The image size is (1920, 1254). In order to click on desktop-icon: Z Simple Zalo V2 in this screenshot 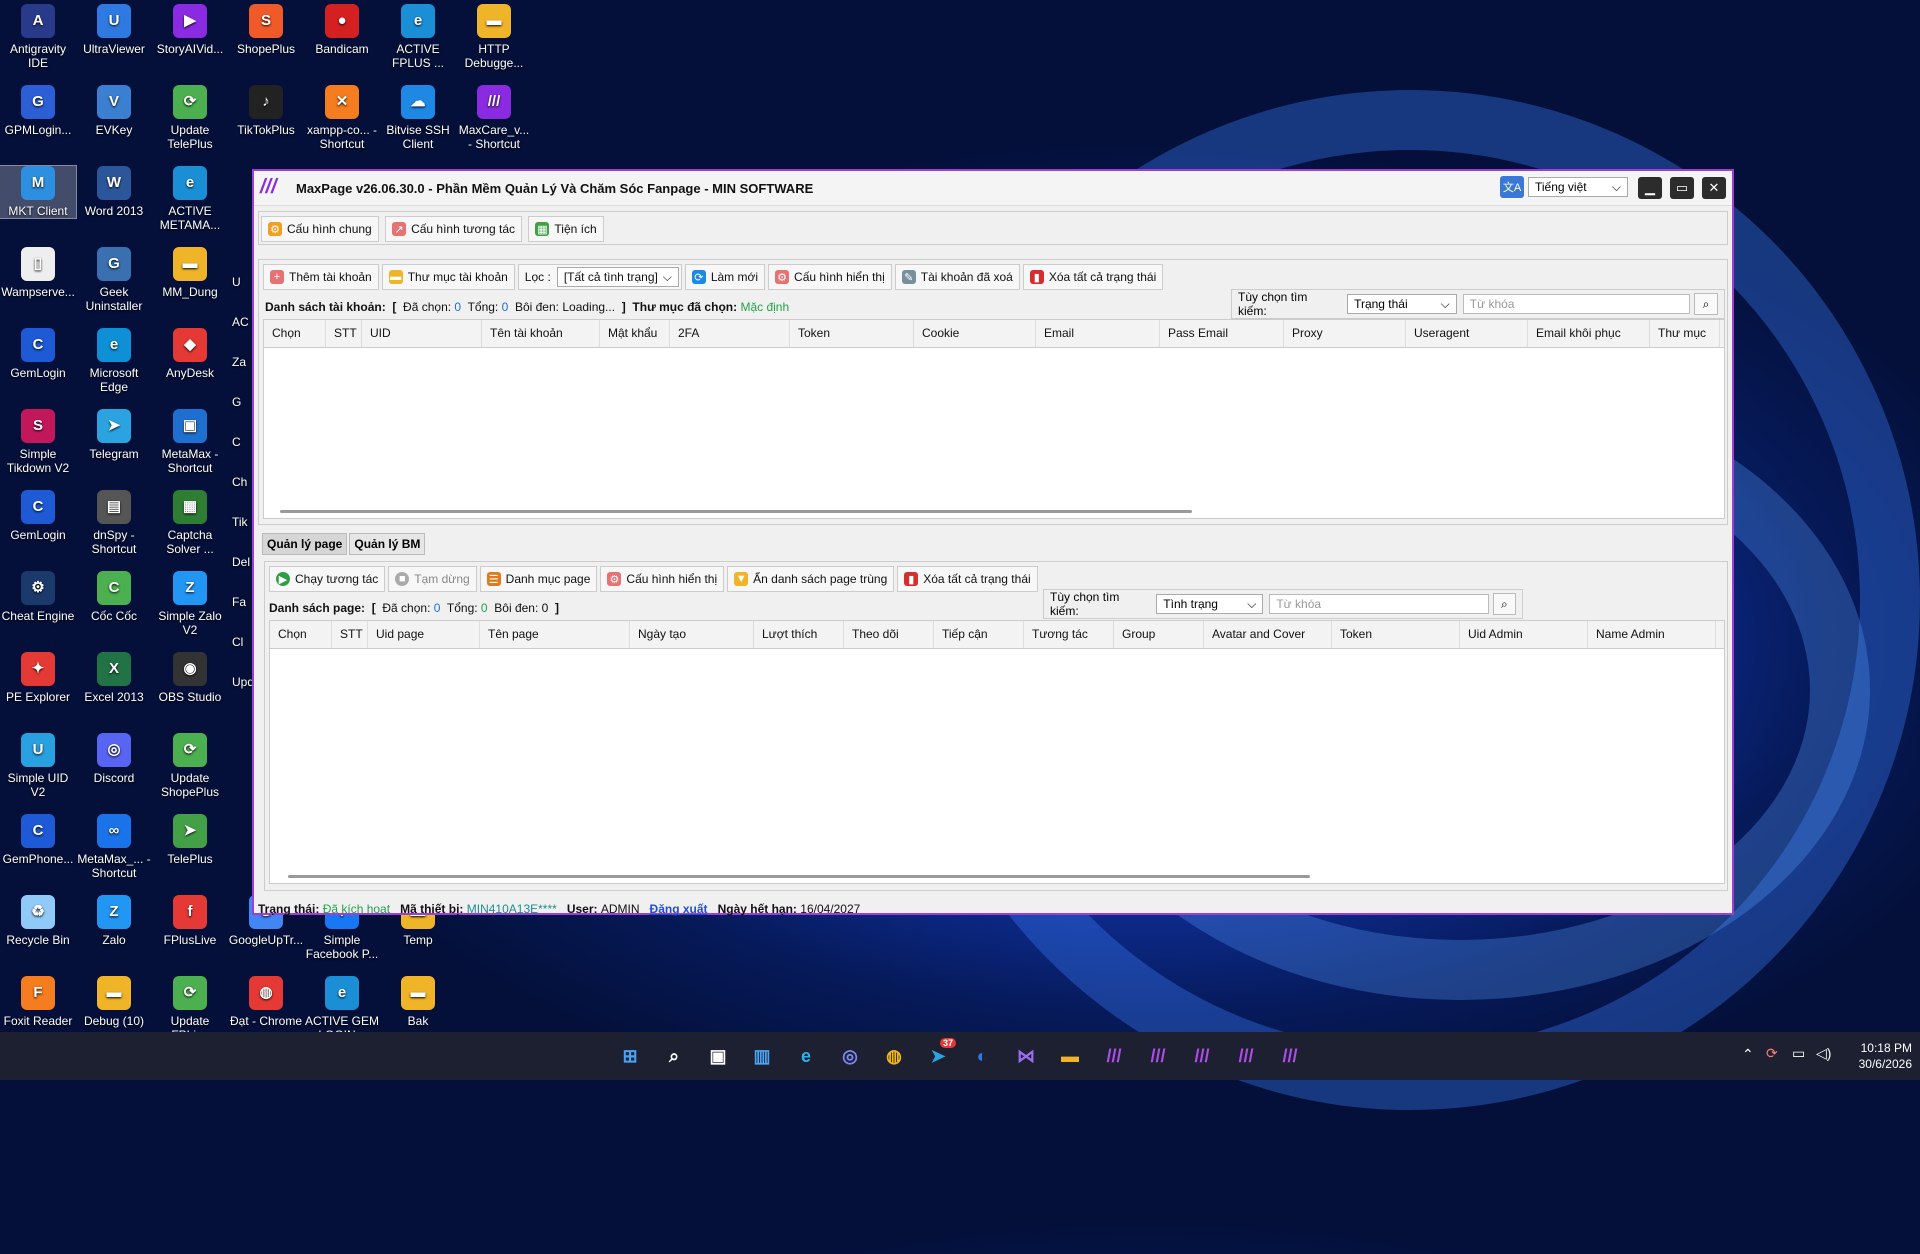, I will do `click(190, 604)`.